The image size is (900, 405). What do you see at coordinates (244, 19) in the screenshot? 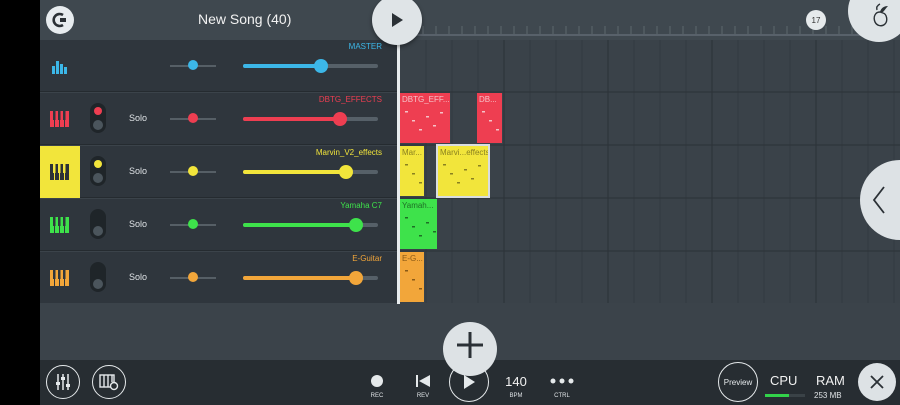
I see `song-title: New Song (40)` at bounding box center [244, 19].